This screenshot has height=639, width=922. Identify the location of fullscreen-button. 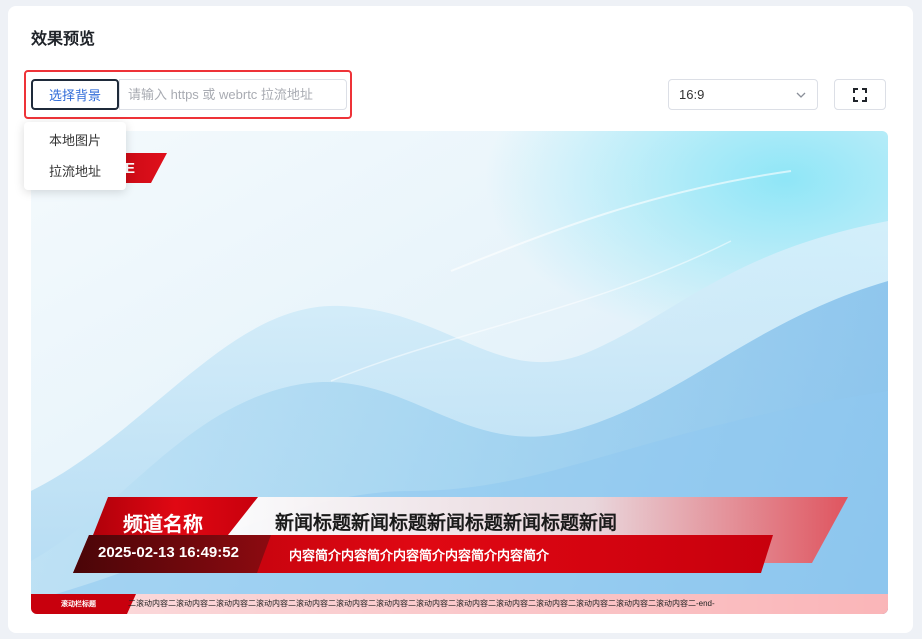
(860, 94).